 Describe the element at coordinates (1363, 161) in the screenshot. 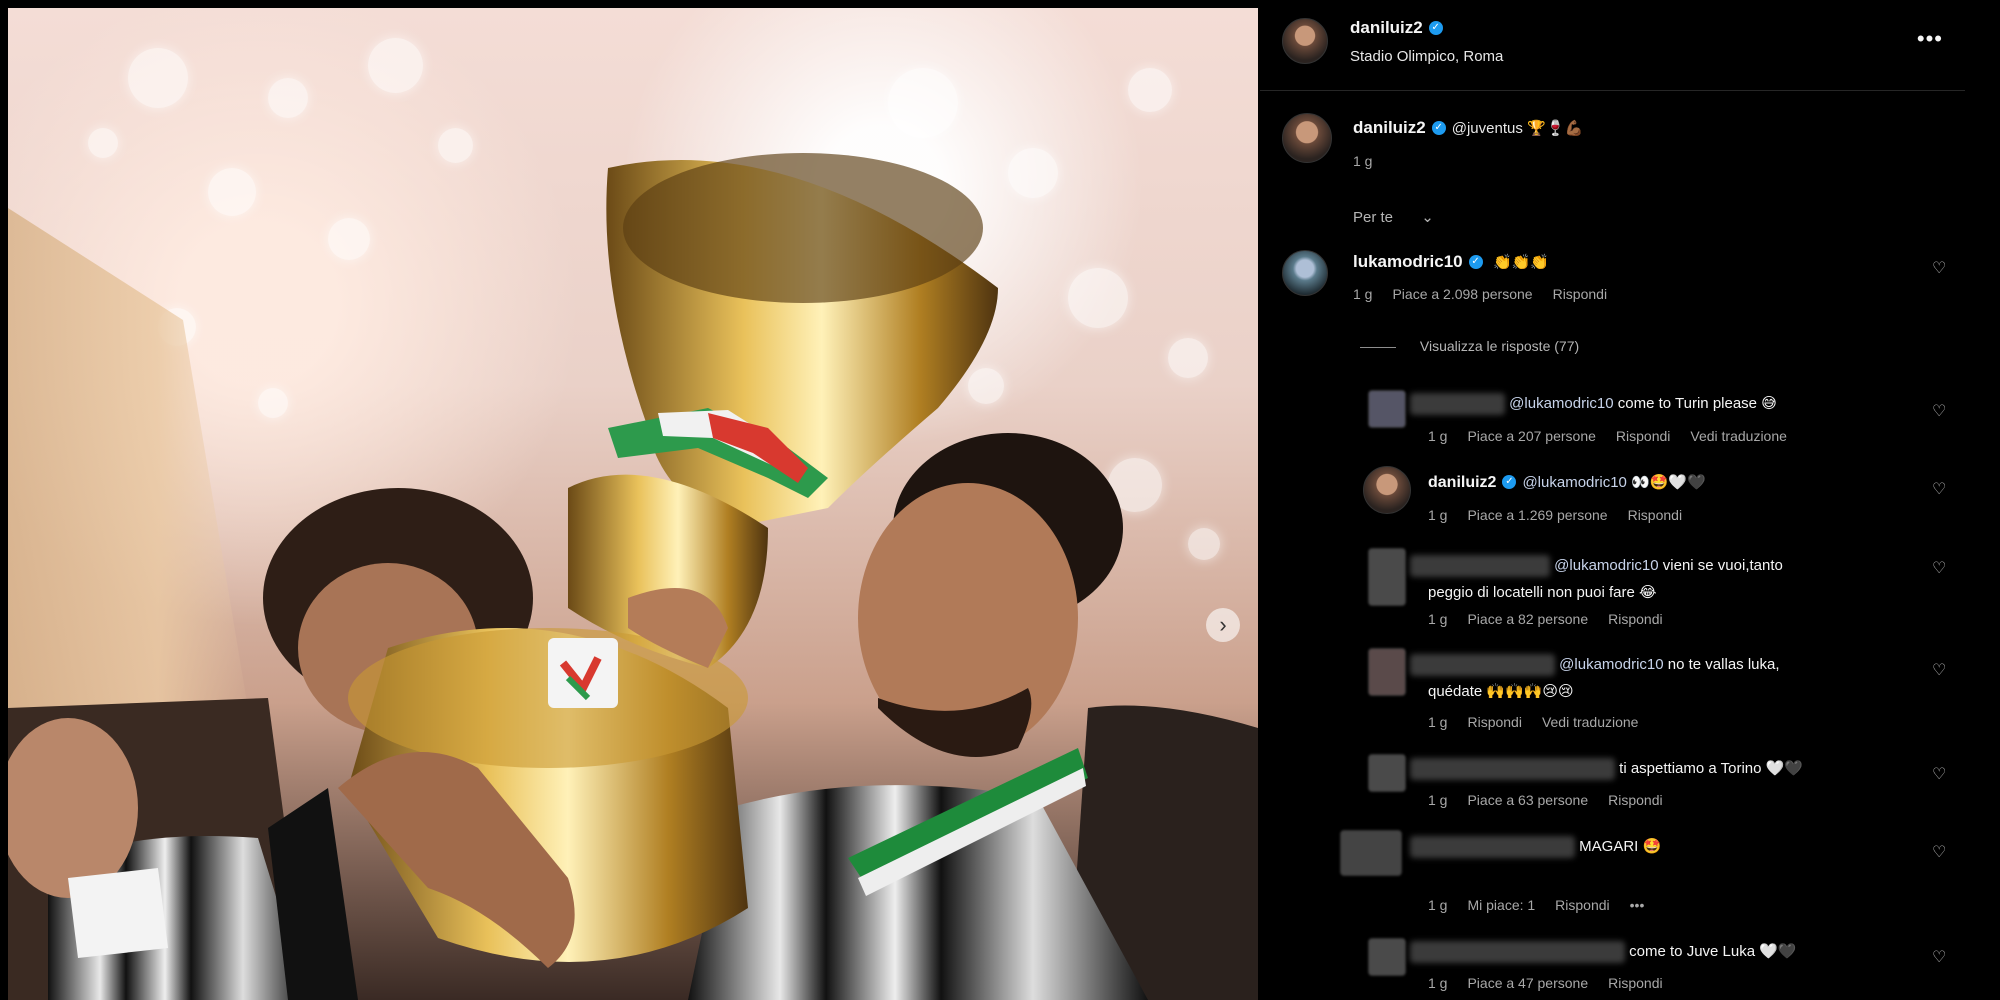

I see `caption-time: 1 g` at that location.